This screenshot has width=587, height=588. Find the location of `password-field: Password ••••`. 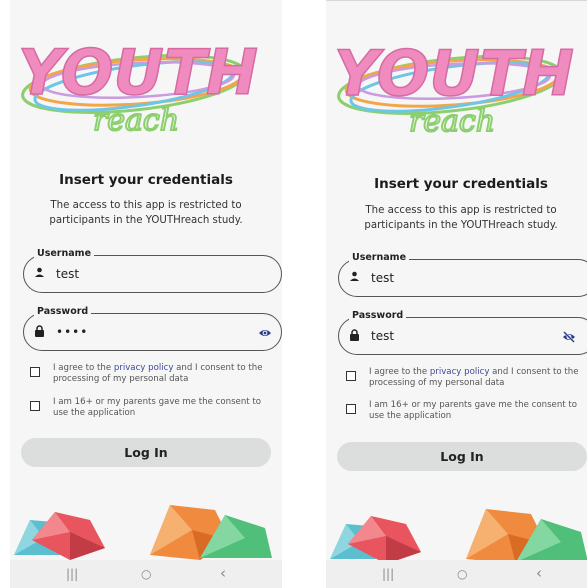

password-field: Password •••• is located at coordinates (152, 328).